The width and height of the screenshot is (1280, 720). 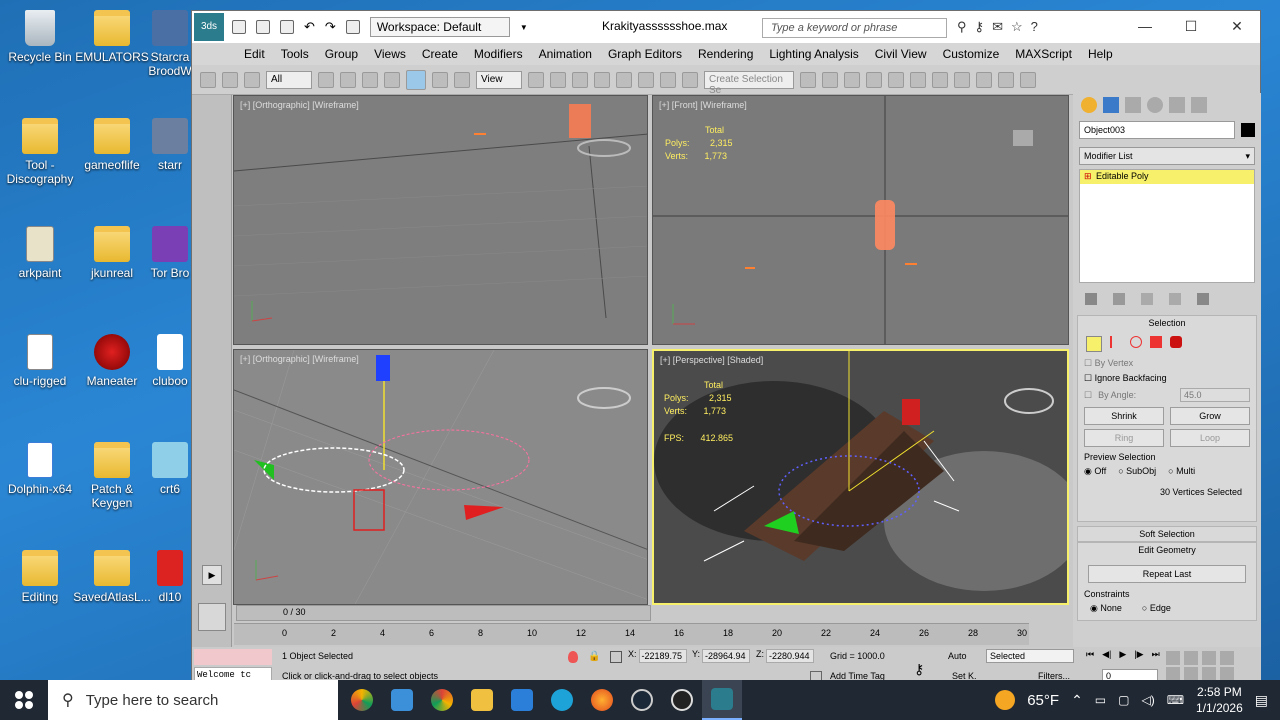 I want to click on pan-icon, so click(x=1191, y=674).